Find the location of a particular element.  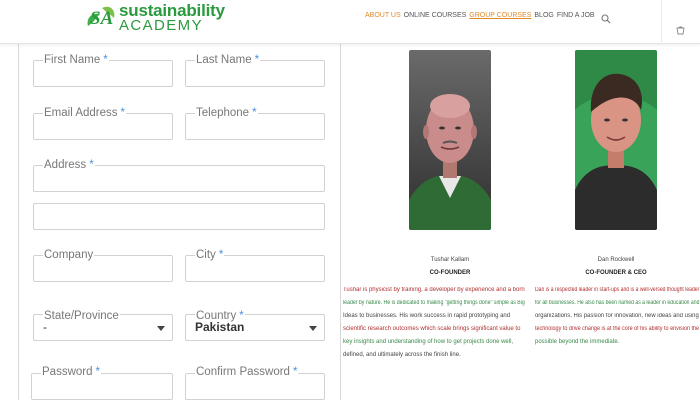

nav-blog: BLOG is located at coordinates (543, 15).